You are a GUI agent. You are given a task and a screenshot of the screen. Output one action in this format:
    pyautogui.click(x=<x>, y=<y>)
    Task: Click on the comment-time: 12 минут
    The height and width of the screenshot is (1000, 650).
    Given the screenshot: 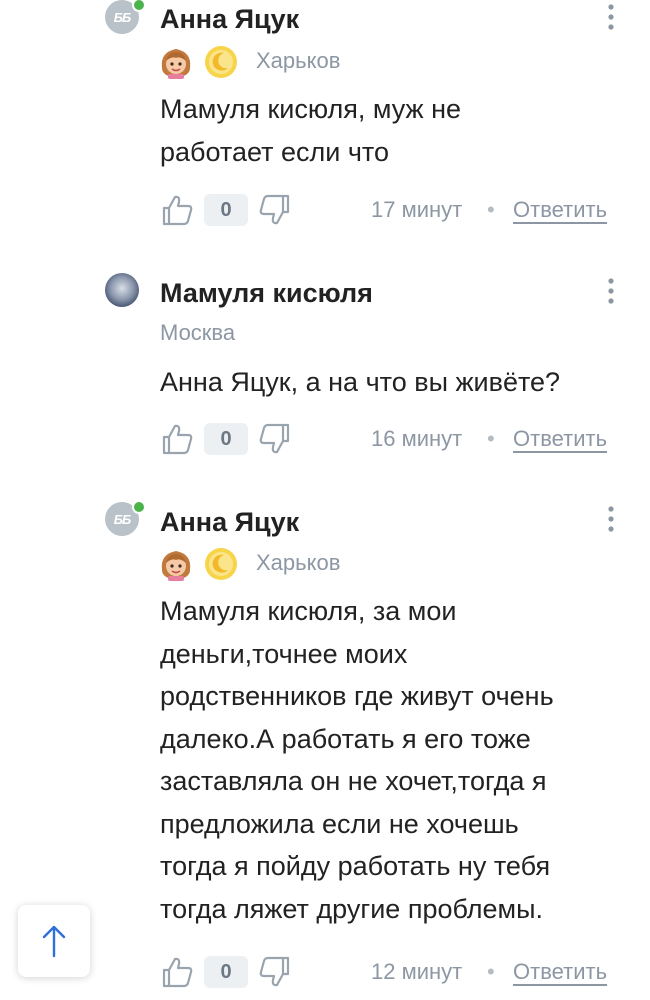 What is the action you would take?
    pyautogui.click(x=417, y=971)
    